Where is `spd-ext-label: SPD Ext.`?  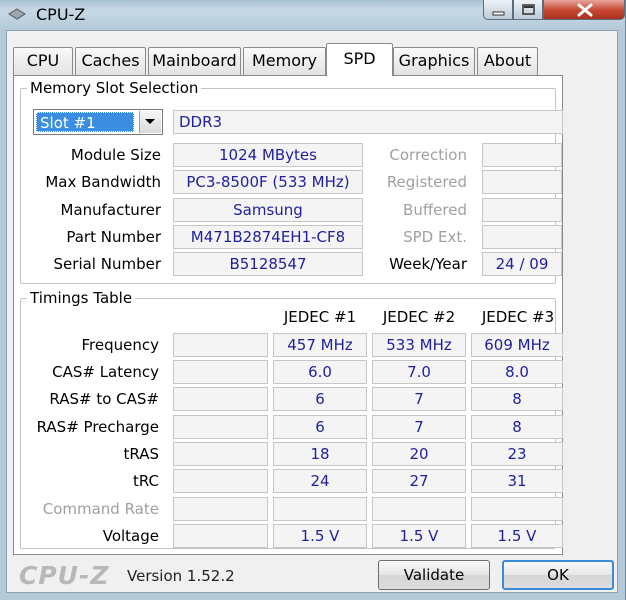
spd-ext-label: SPD Ext. is located at coordinates (435, 237).